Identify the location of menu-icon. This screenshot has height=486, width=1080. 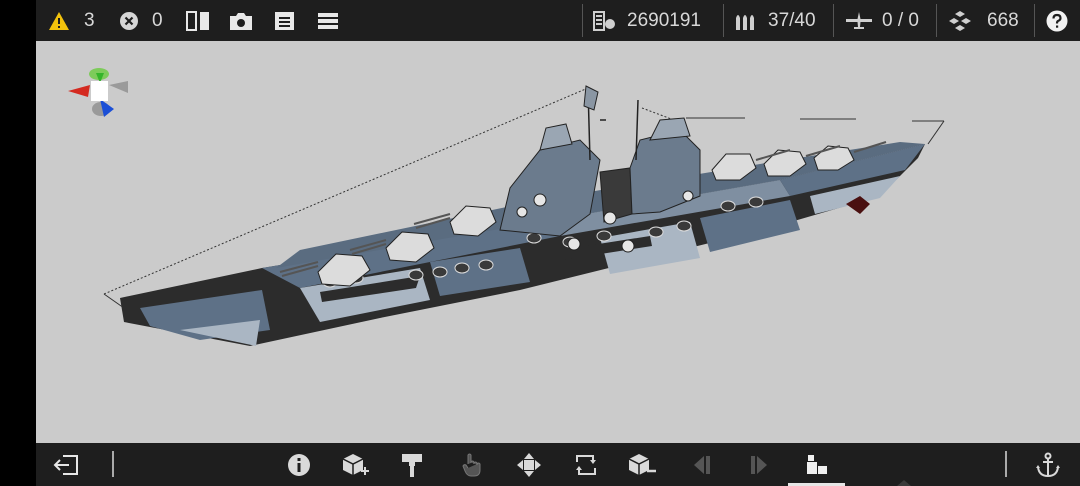
(328, 20).